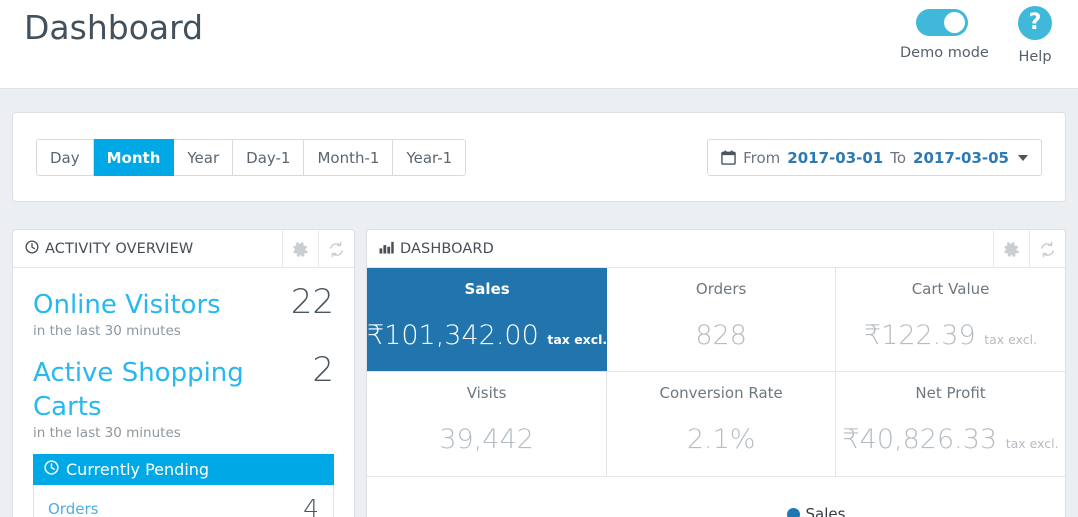 Image resolution: width=1078 pixels, height=517 pixels. What do you see at coordinates (269, 157) in the screenshot?
I see `period-button-day-1: Day-1` at bounding box center [269, 157].